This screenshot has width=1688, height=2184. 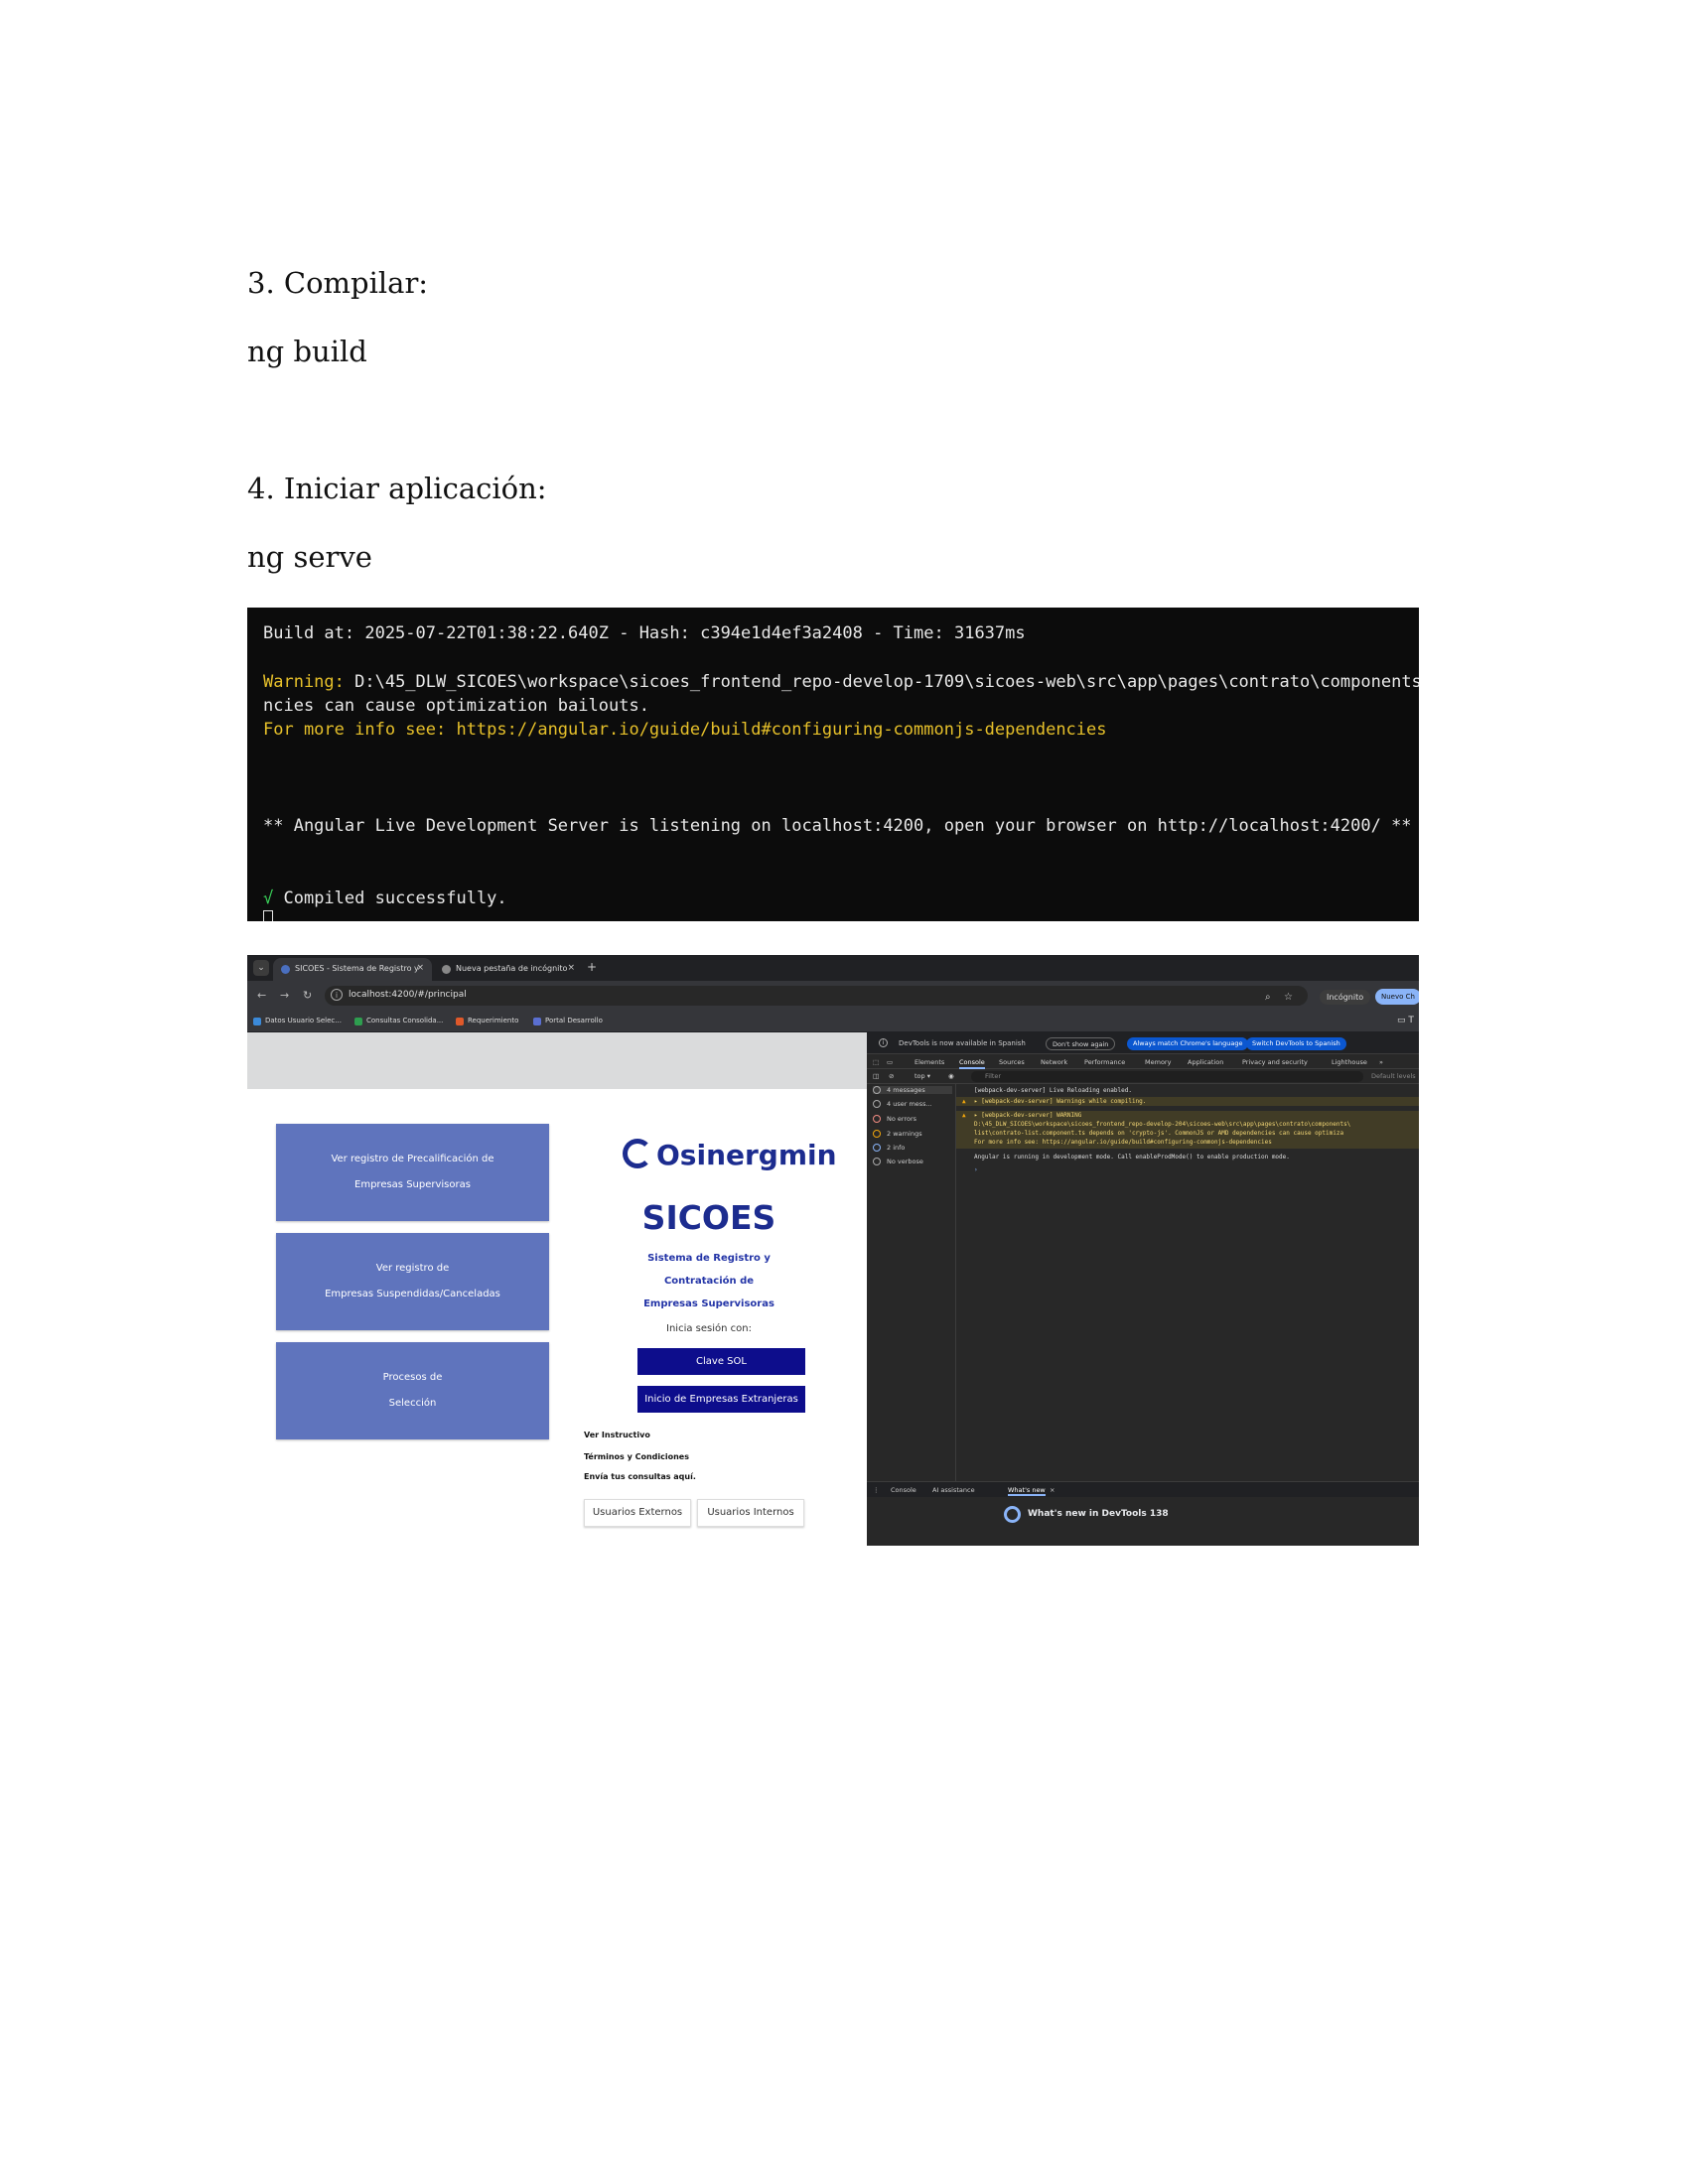 I want to click on console-prompt: ›, so click(x=1187, y=1169).